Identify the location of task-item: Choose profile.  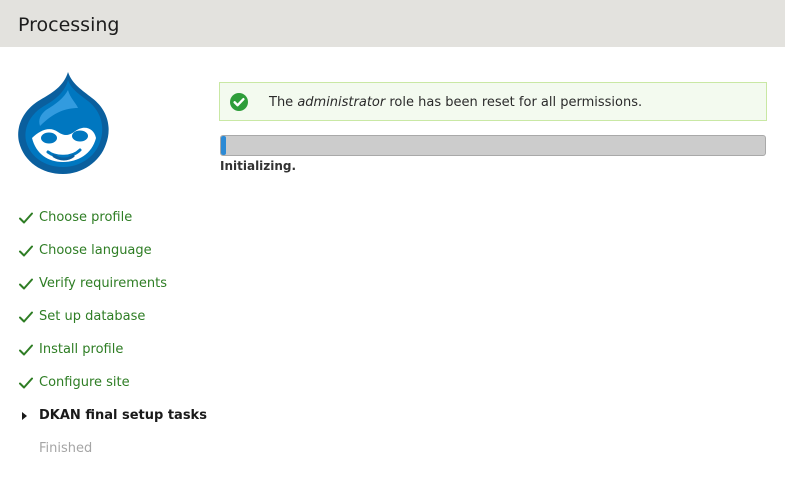
(112, 221).